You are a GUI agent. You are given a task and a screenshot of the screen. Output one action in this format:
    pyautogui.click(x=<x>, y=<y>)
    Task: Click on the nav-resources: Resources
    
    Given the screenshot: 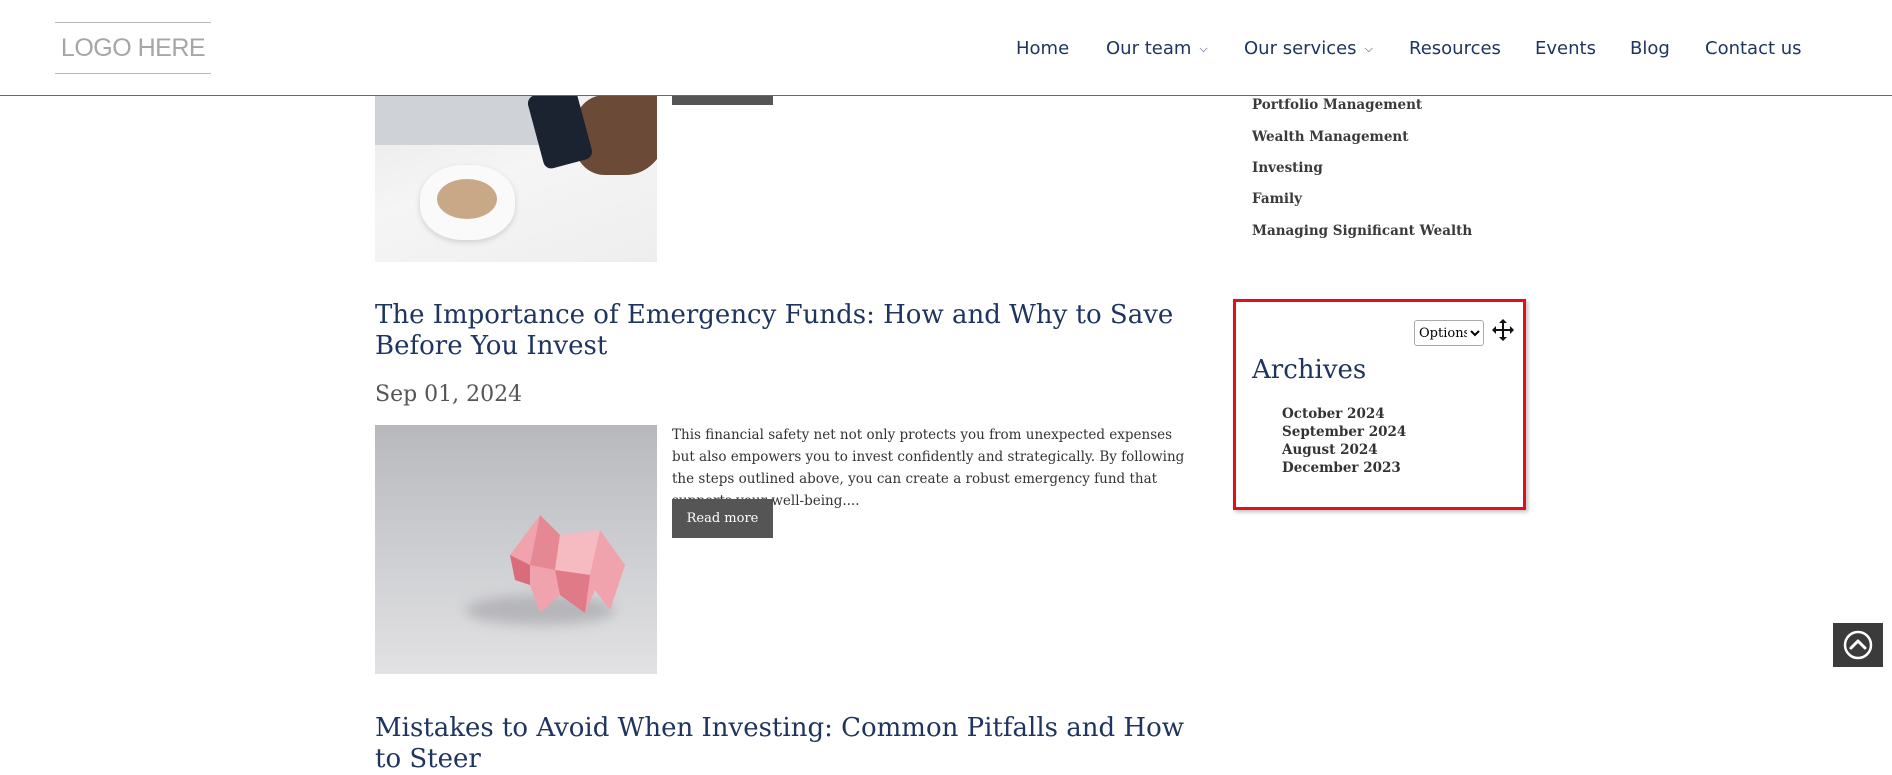 What is the action you would take?
    pyautogui.click(x=1455, y=48)
    